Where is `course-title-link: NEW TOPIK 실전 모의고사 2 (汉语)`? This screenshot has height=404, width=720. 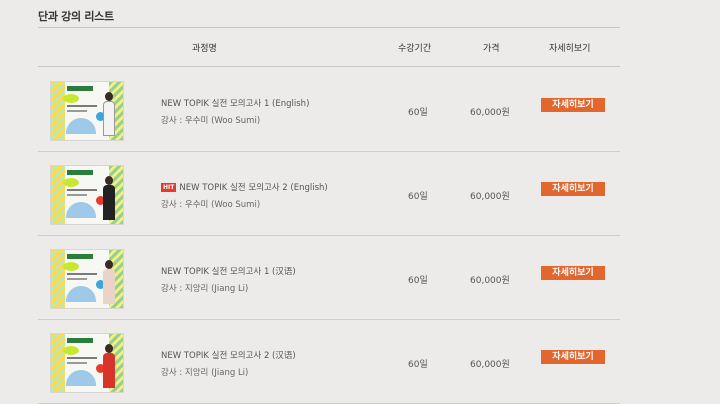 course-title-link: NEW TOPIK 실전 모의고사 2 (汉语) is located at coordinates (228, 355).